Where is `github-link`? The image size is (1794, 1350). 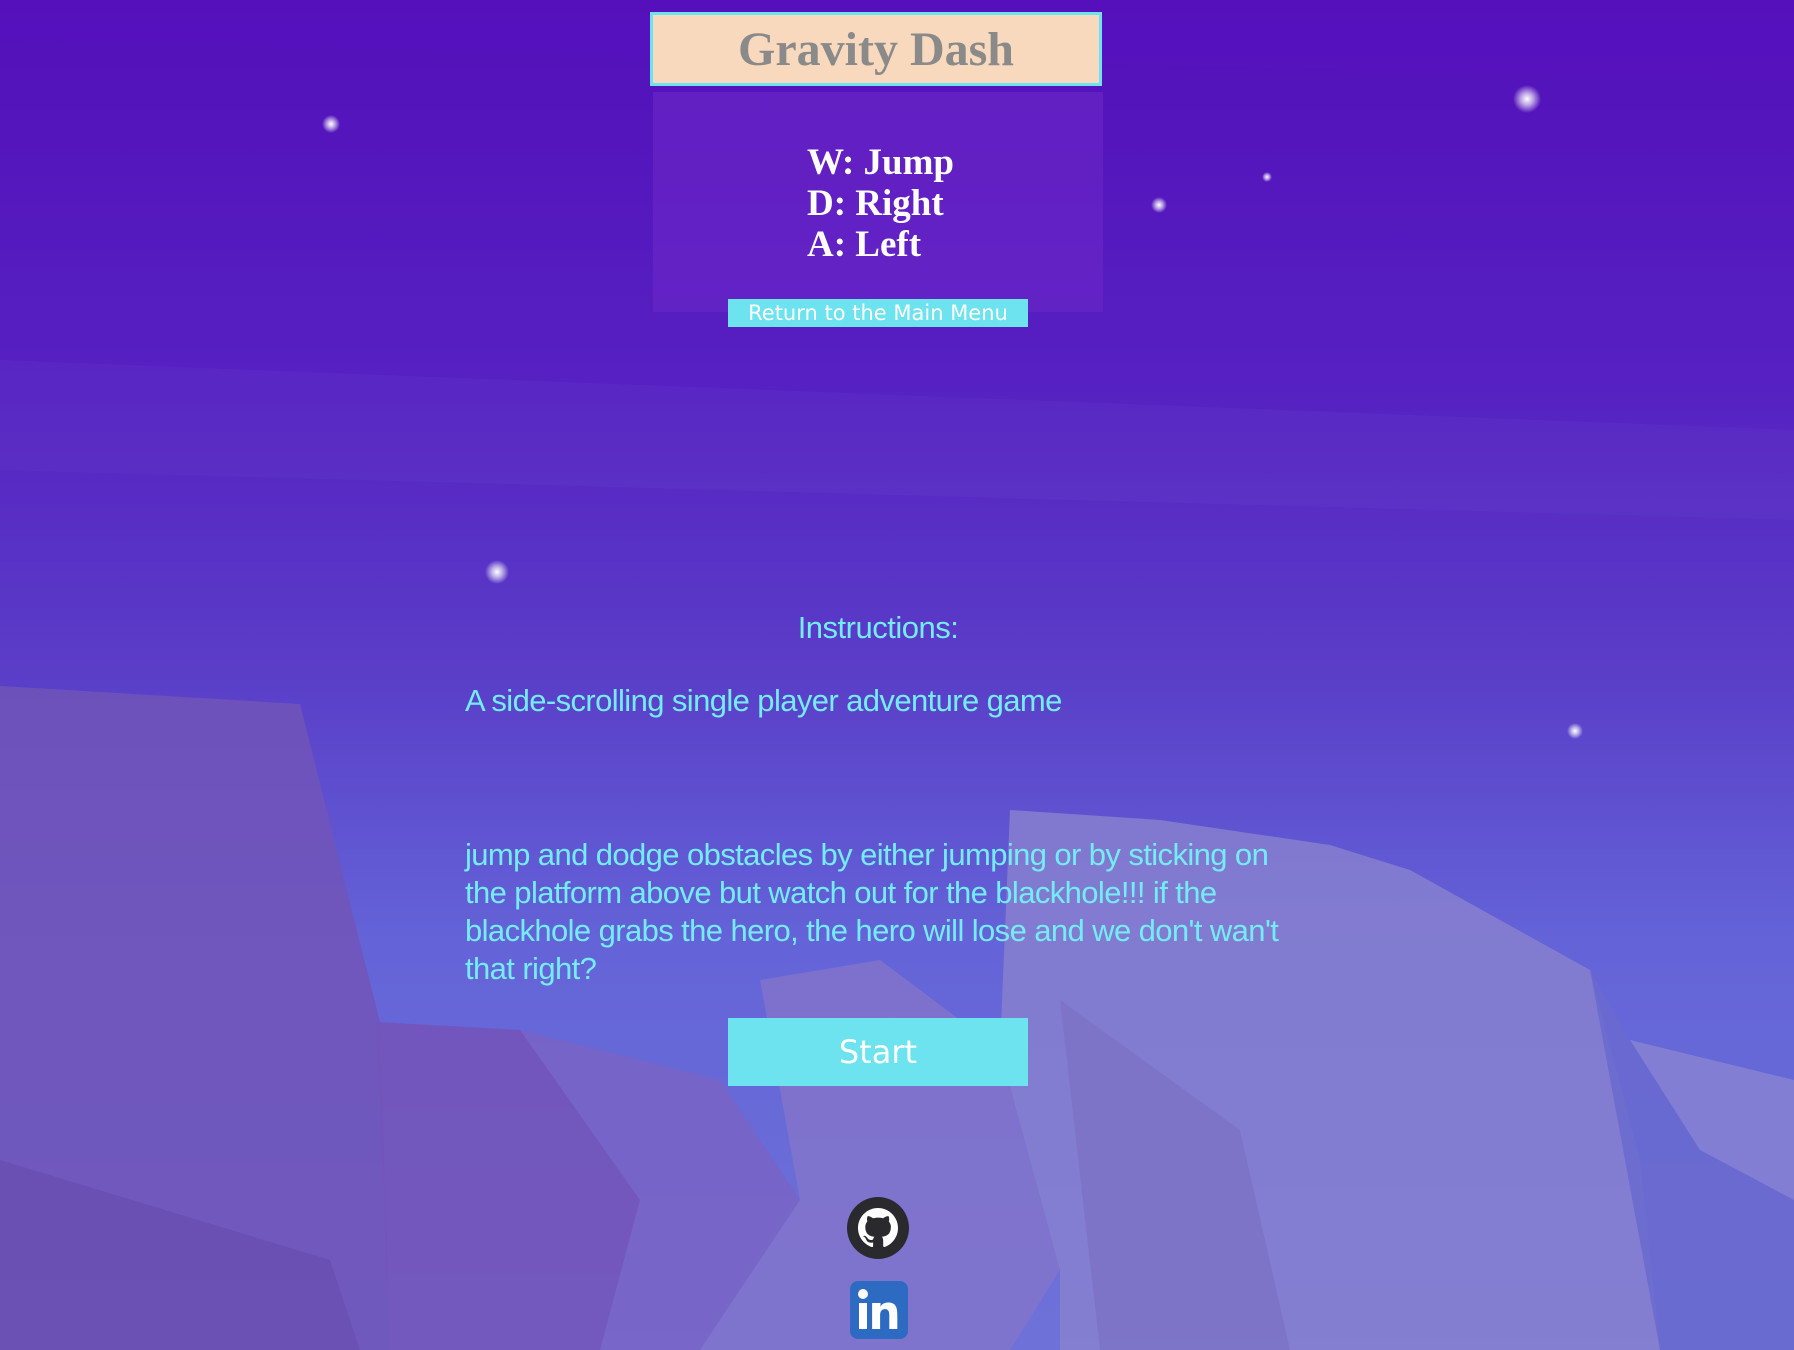
github-link is located at coordinates (878, 1228).